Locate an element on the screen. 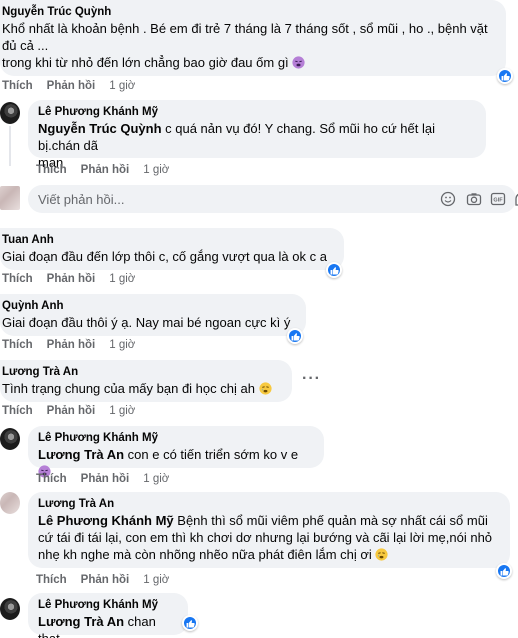 Image resolution: width=518 pixels, height=638 pixels. comment-author: Quỳnh Anh is located at coordinates (149, 306).